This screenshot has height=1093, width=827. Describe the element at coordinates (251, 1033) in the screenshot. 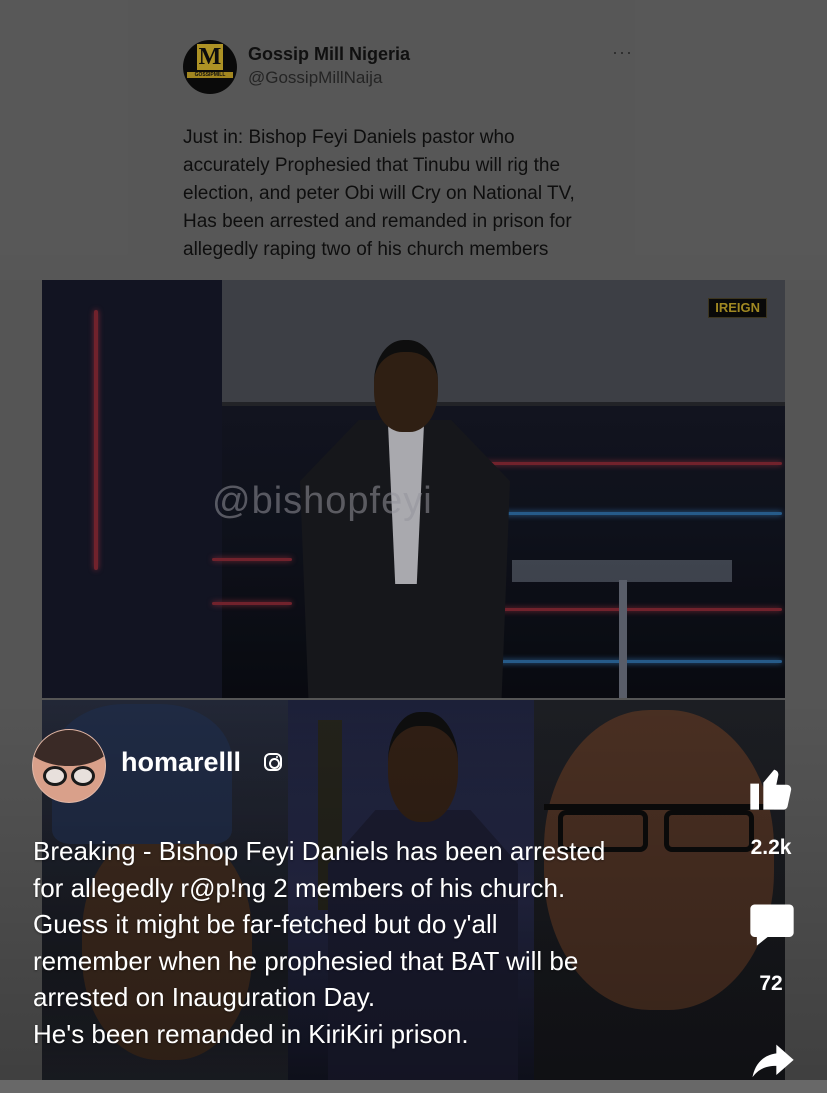

I see `caption-line: He's been remanded in KiriKiri prison.` at that location.